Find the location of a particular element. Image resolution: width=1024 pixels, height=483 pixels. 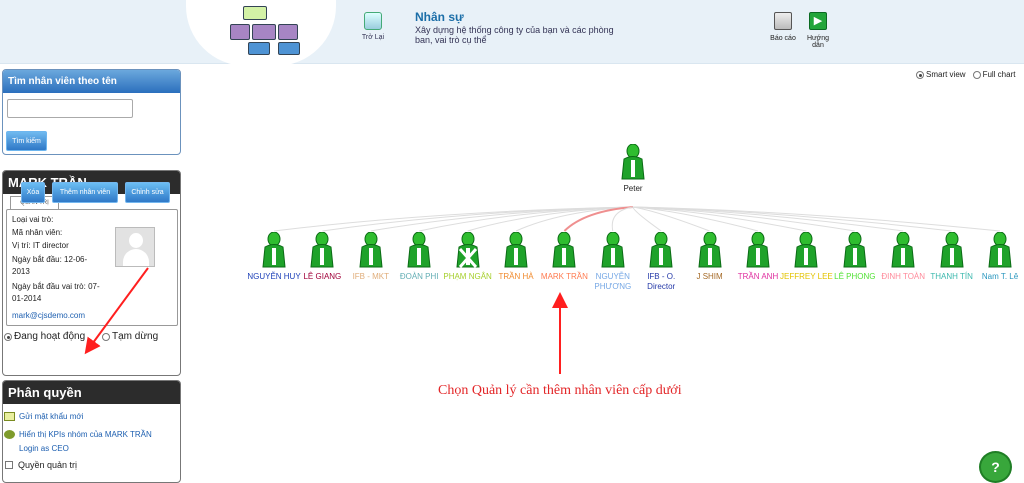

help-chat-button: ? is located at coordinates (995, 467).